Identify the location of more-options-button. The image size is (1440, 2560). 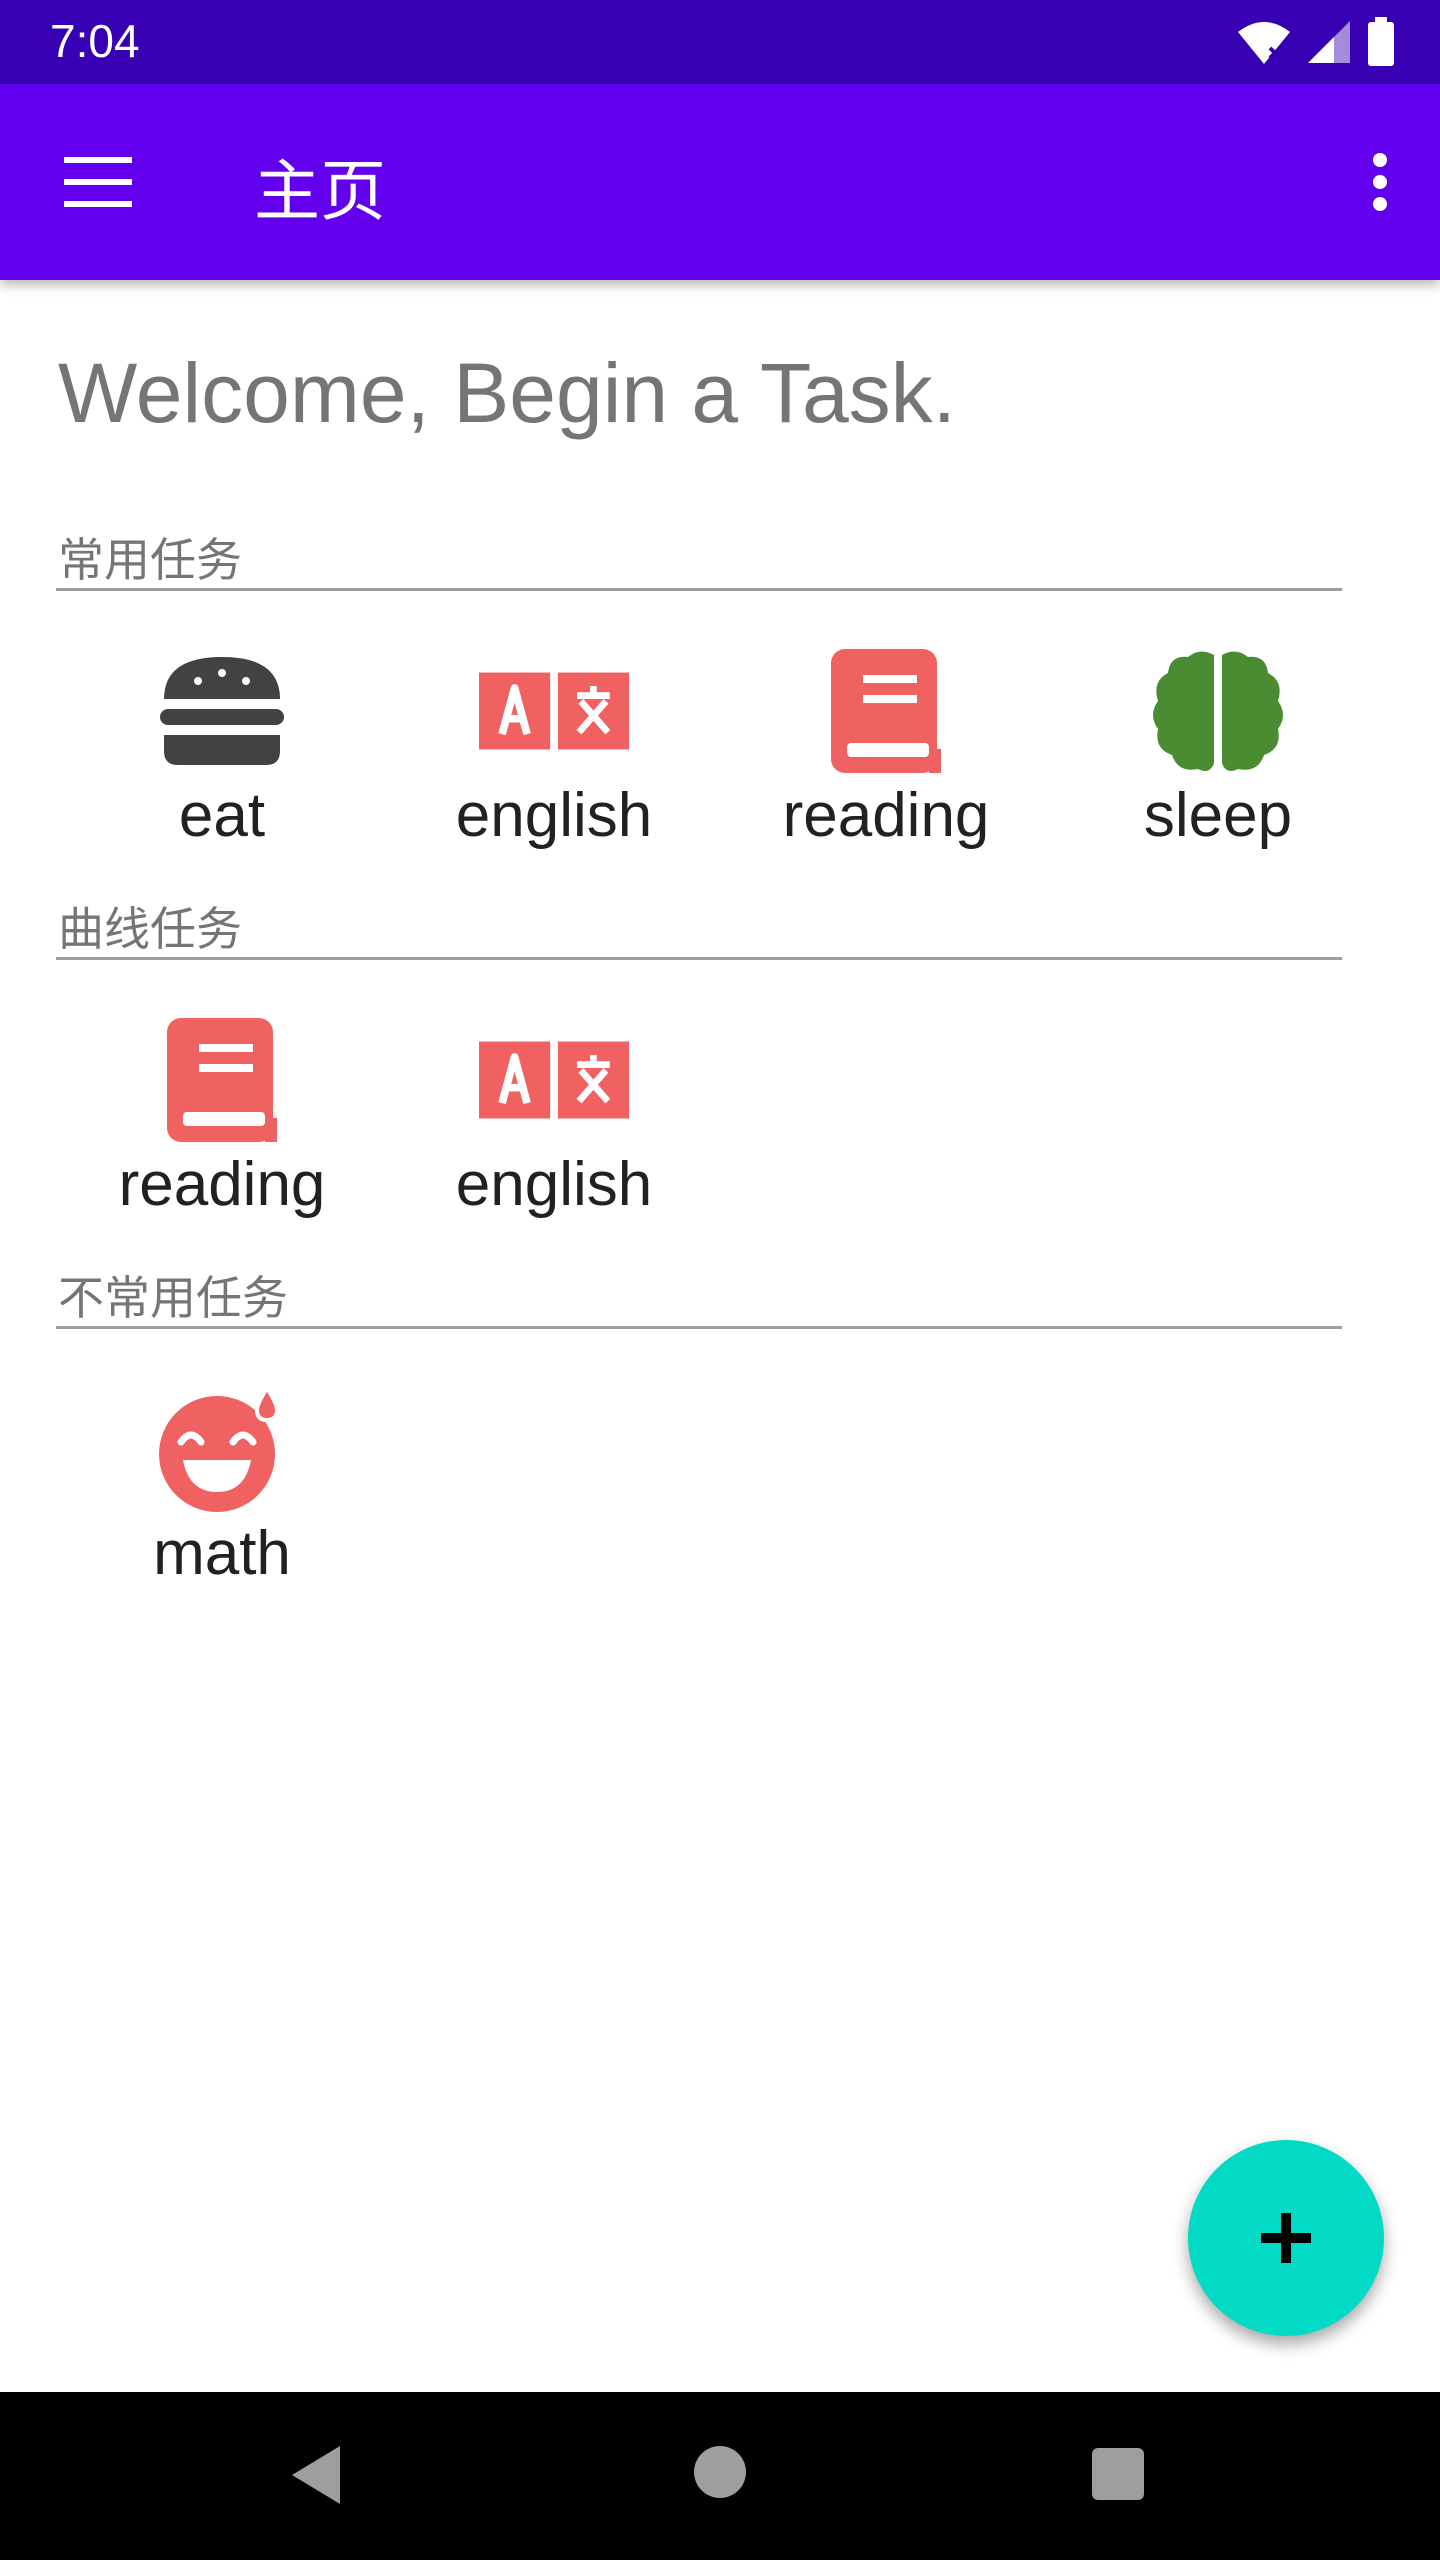
(1380, 182).